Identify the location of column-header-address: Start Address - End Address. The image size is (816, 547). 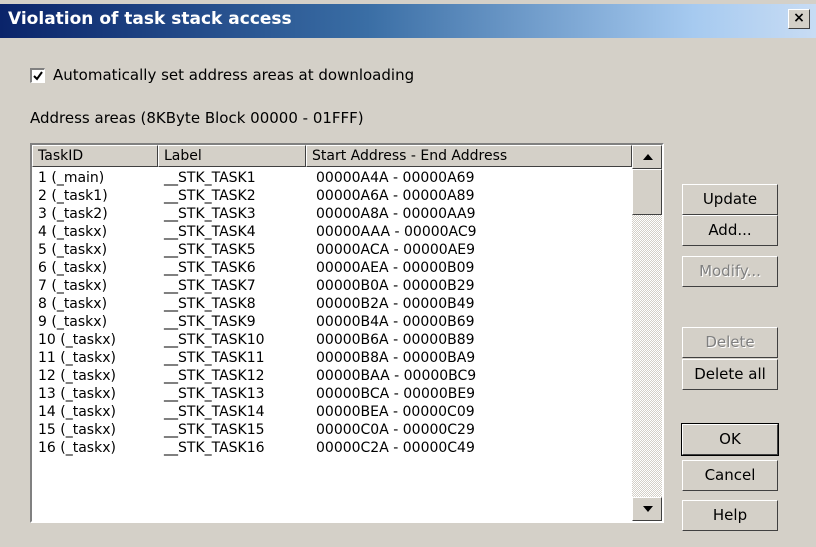
(469, 156).